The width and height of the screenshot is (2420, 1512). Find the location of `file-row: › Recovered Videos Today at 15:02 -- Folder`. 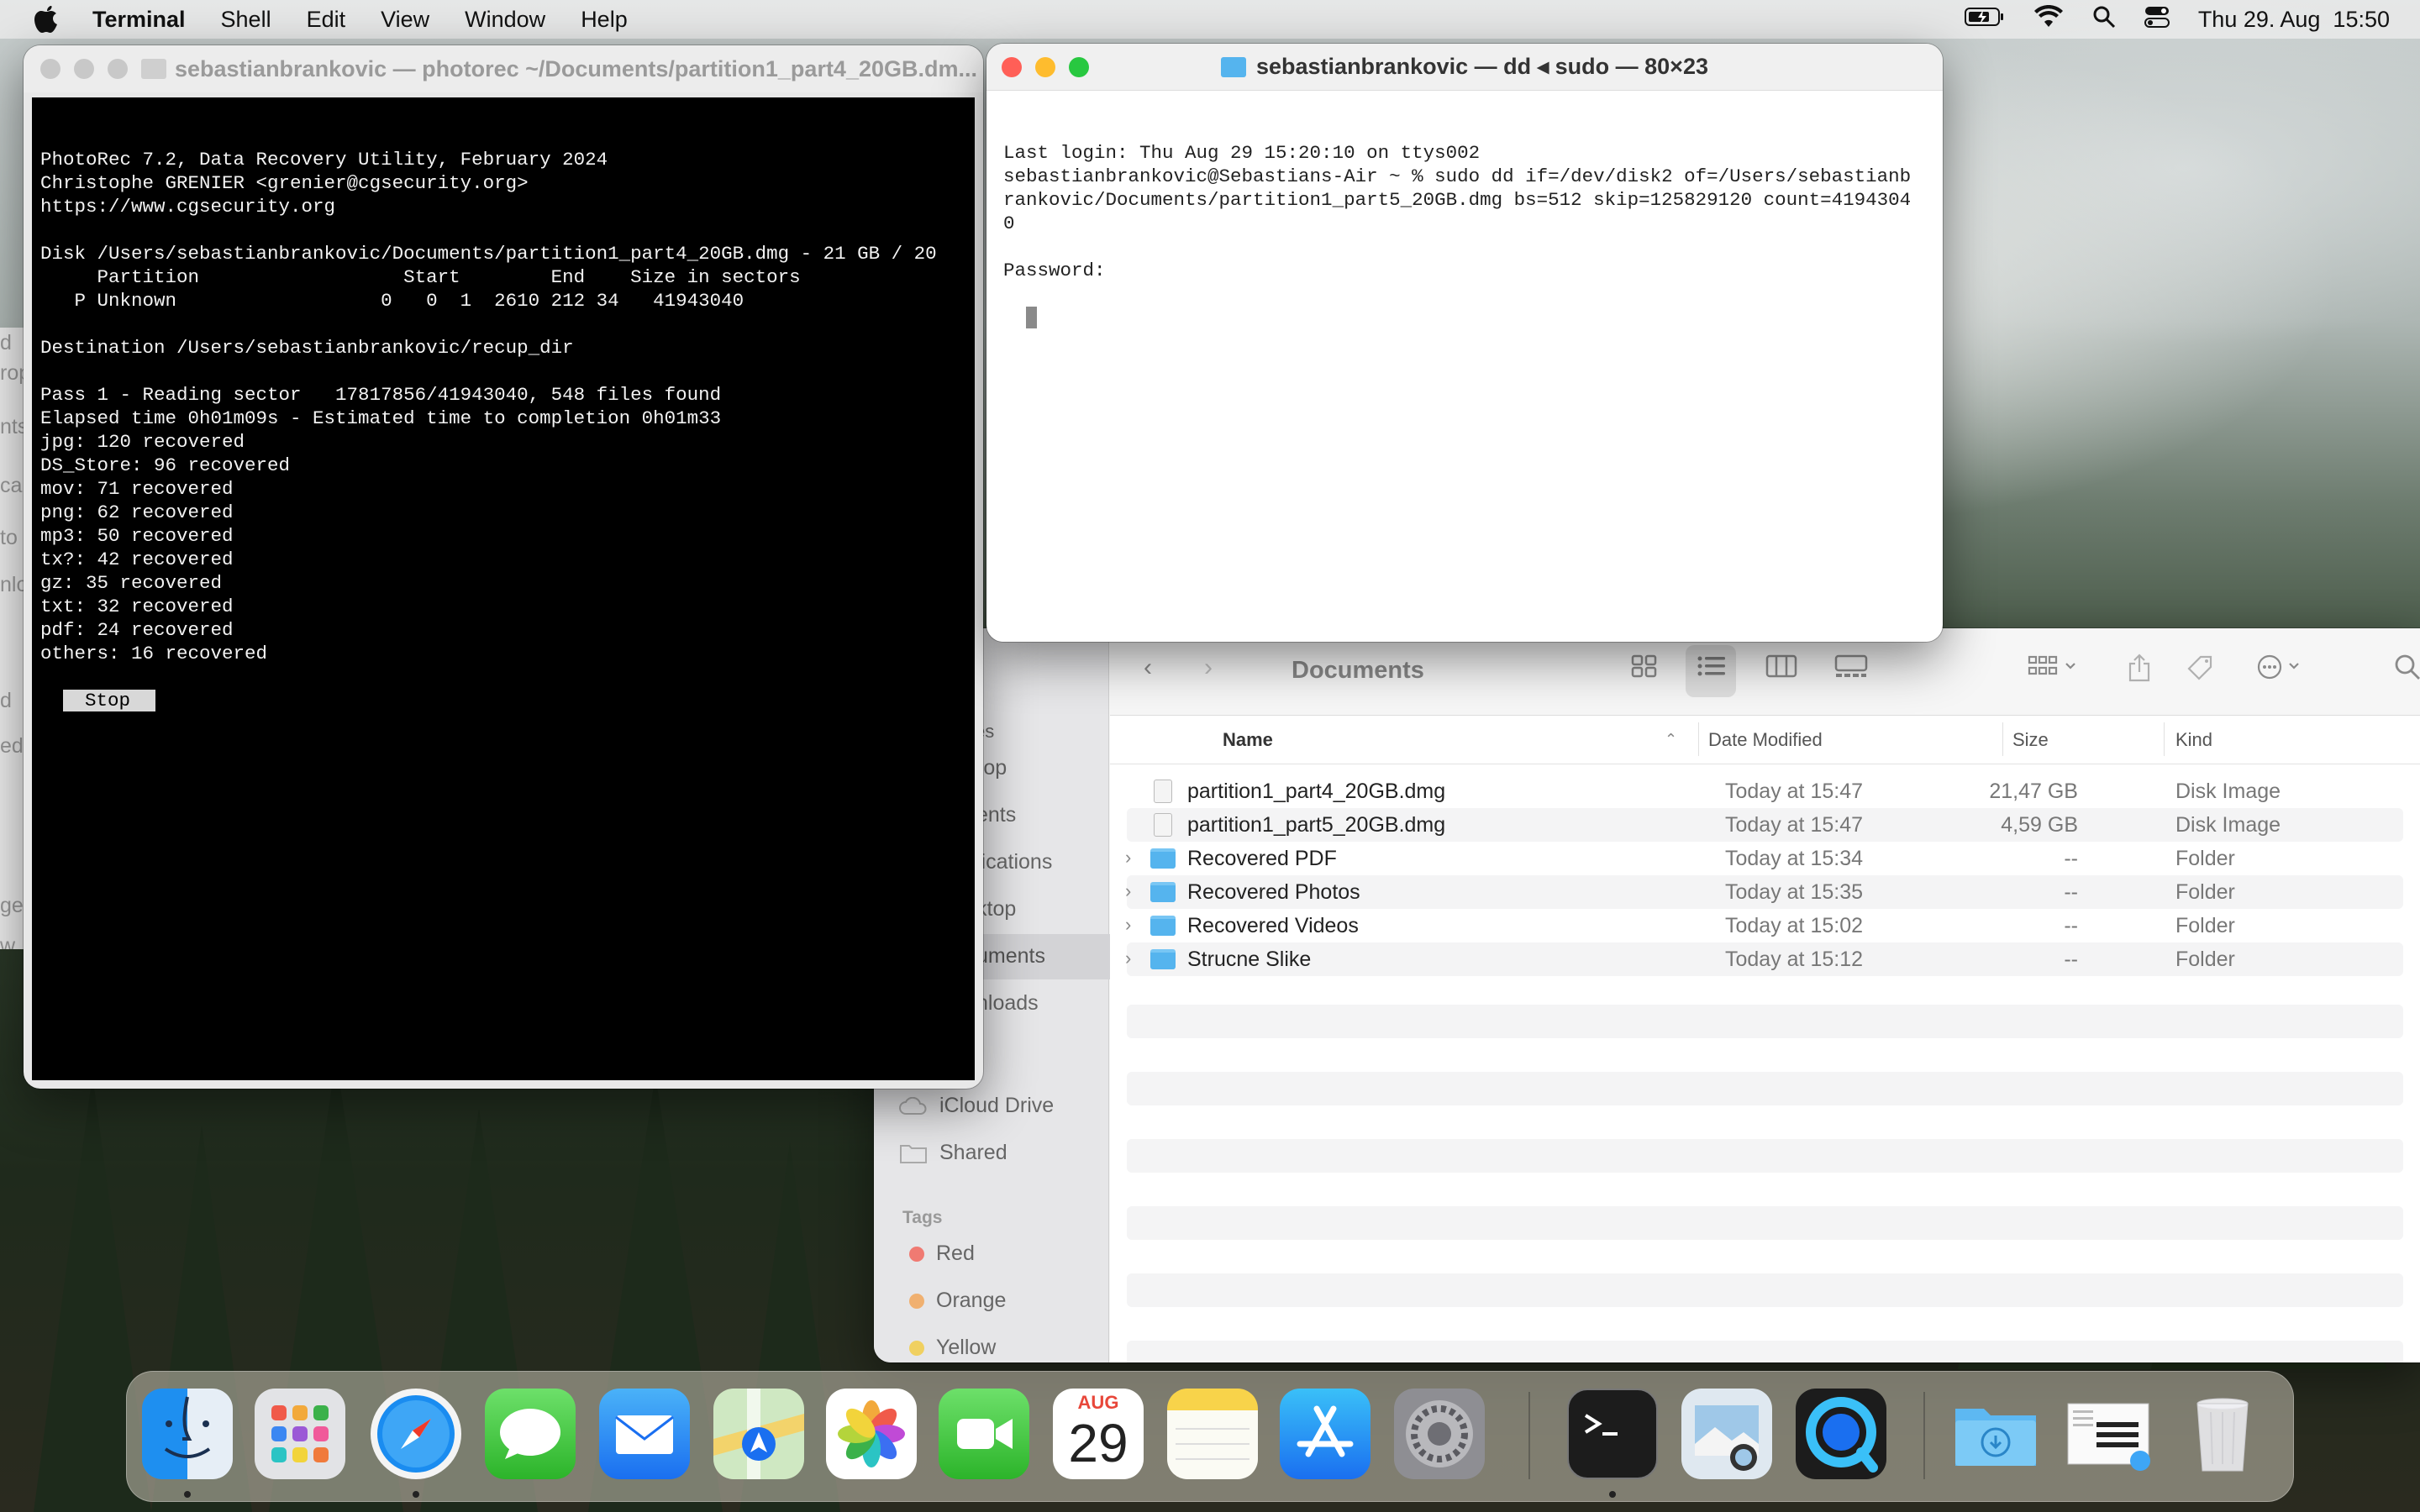

file-row: › Recovered Videos Today at 15:02 -- Folder is located at coordinates (1764, 925).